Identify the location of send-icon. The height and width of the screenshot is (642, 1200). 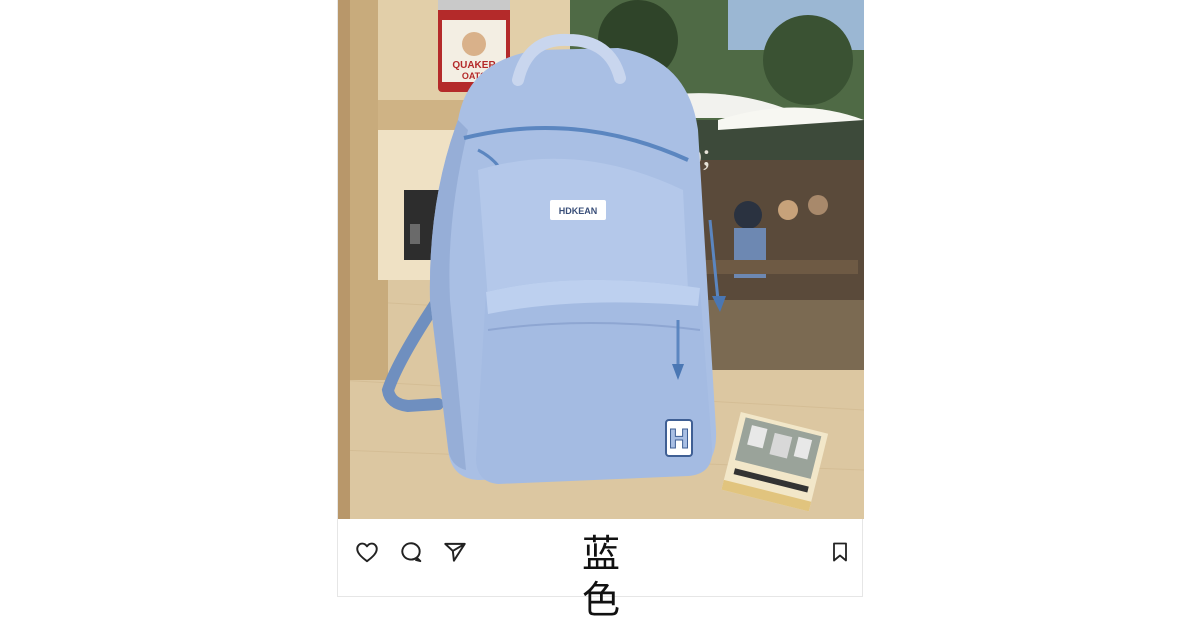
(455, 552).